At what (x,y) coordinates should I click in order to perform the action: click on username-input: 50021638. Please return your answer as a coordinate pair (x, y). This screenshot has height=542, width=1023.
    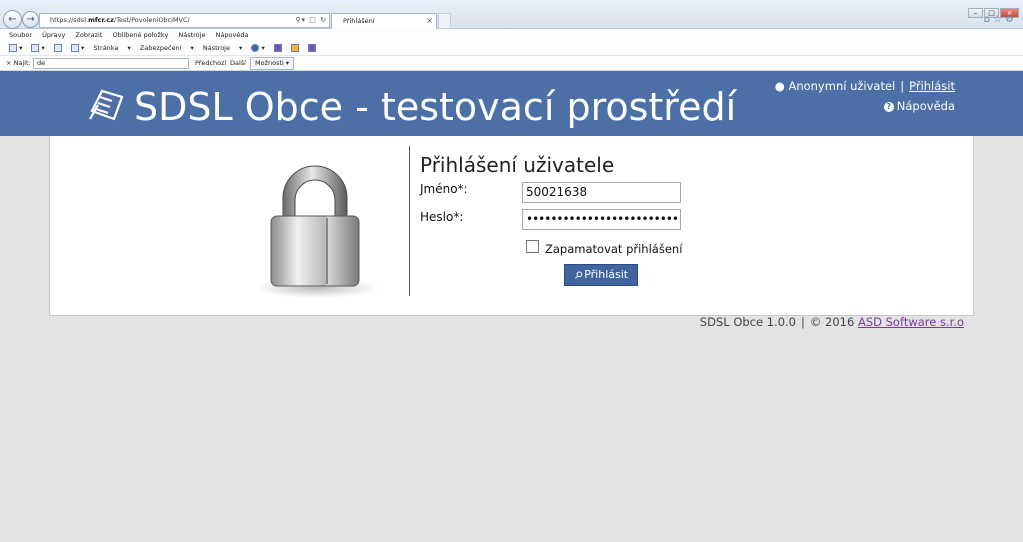
    Looking at the image, I should click on (601, 192).